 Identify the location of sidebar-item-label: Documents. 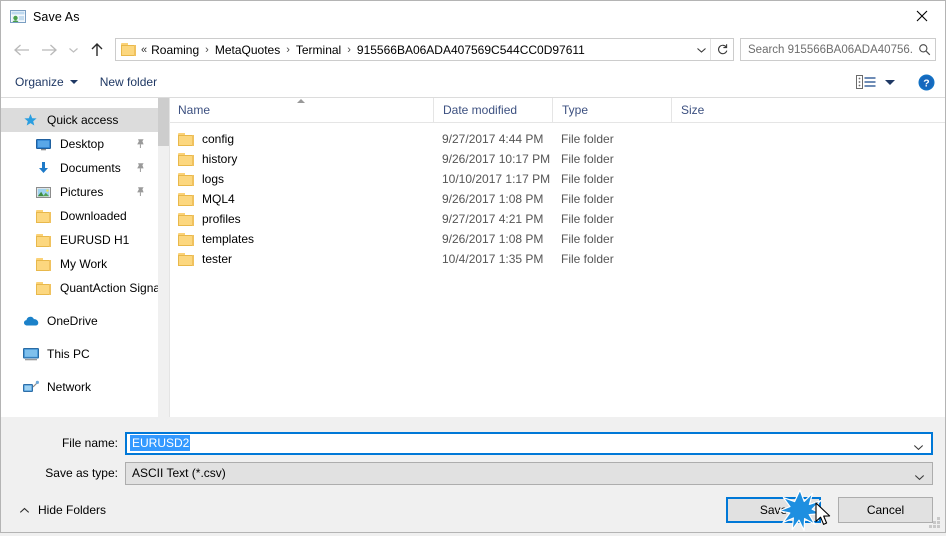
(90, 168).